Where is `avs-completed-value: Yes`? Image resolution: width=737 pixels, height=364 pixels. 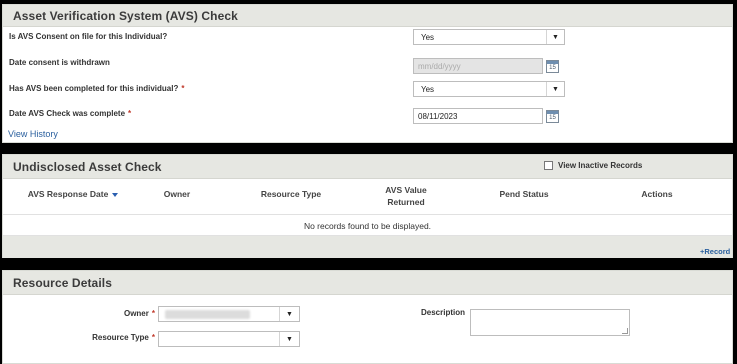
avs-completed-value: Yes is located at coordinates (428, 89).